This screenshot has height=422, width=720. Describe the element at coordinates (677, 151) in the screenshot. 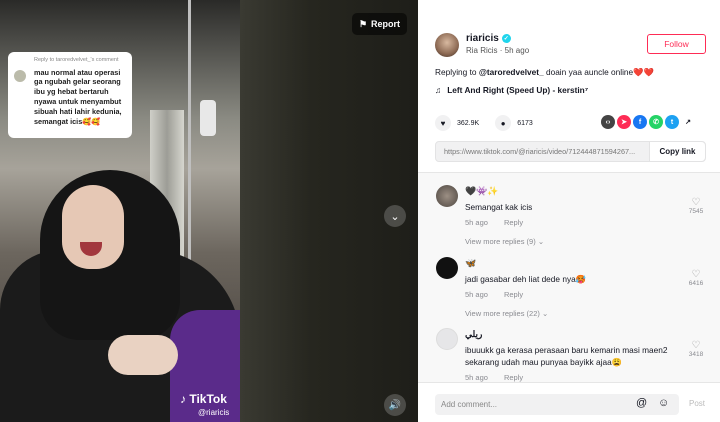

I see `copy-link-button: Copy link` at that location.